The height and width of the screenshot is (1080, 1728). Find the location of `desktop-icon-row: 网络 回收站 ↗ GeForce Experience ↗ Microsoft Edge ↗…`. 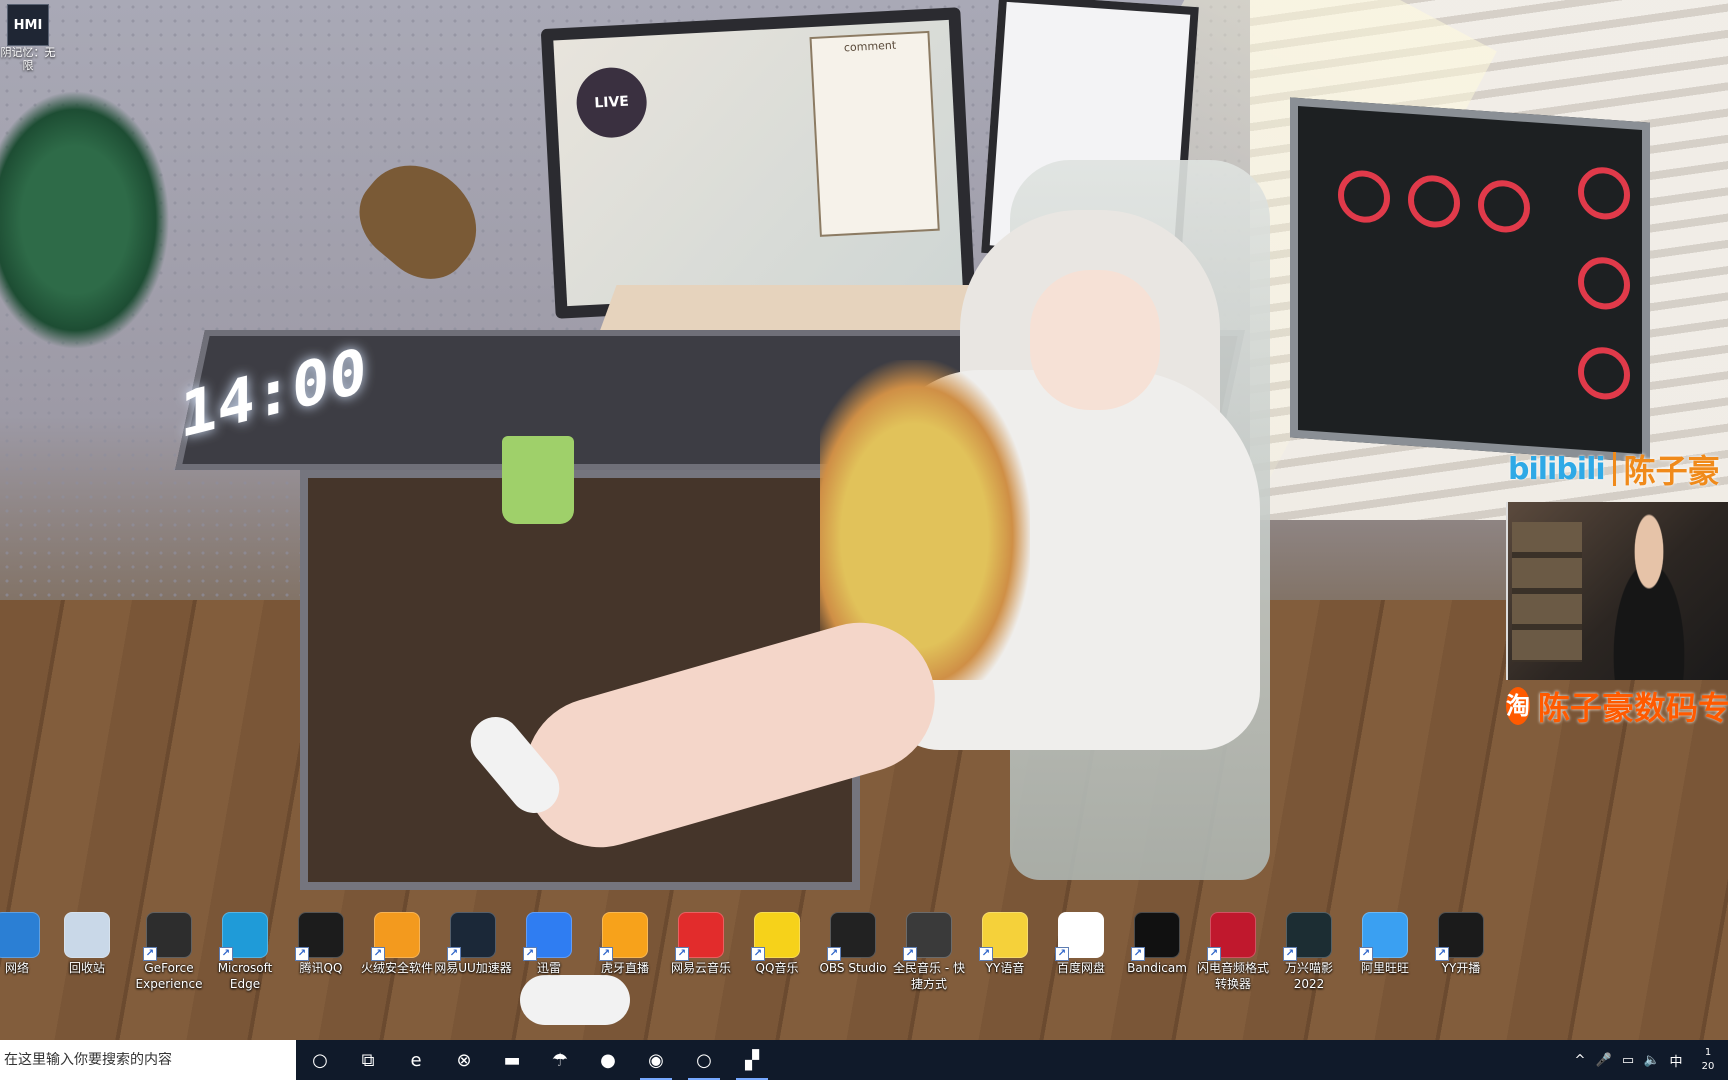

desktop-icon-row: 网络 回收站 ↗ GeForce Experience ↗ Microsoft Edge ↗… is located at coordinates (864, 959).